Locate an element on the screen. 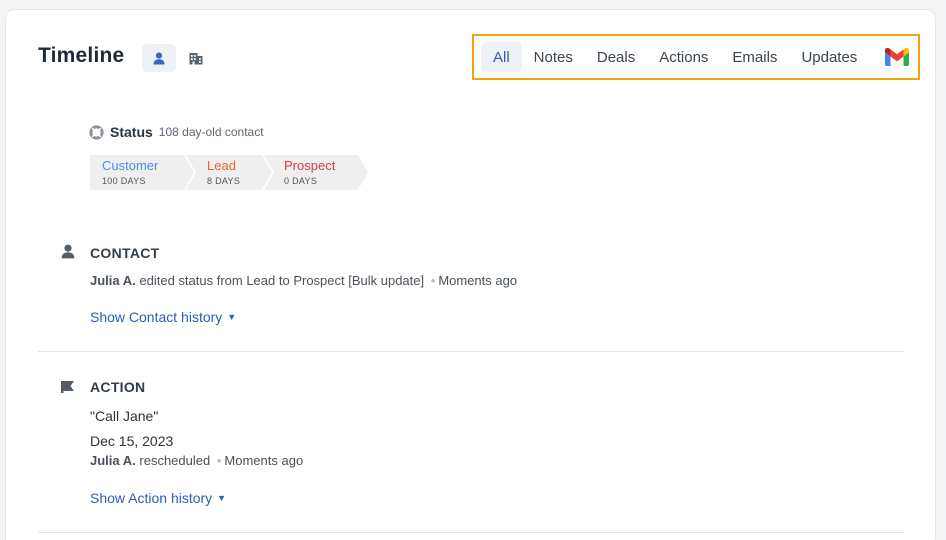 The image size is (946, 540). building-icon is located at coordinates (196, 58).